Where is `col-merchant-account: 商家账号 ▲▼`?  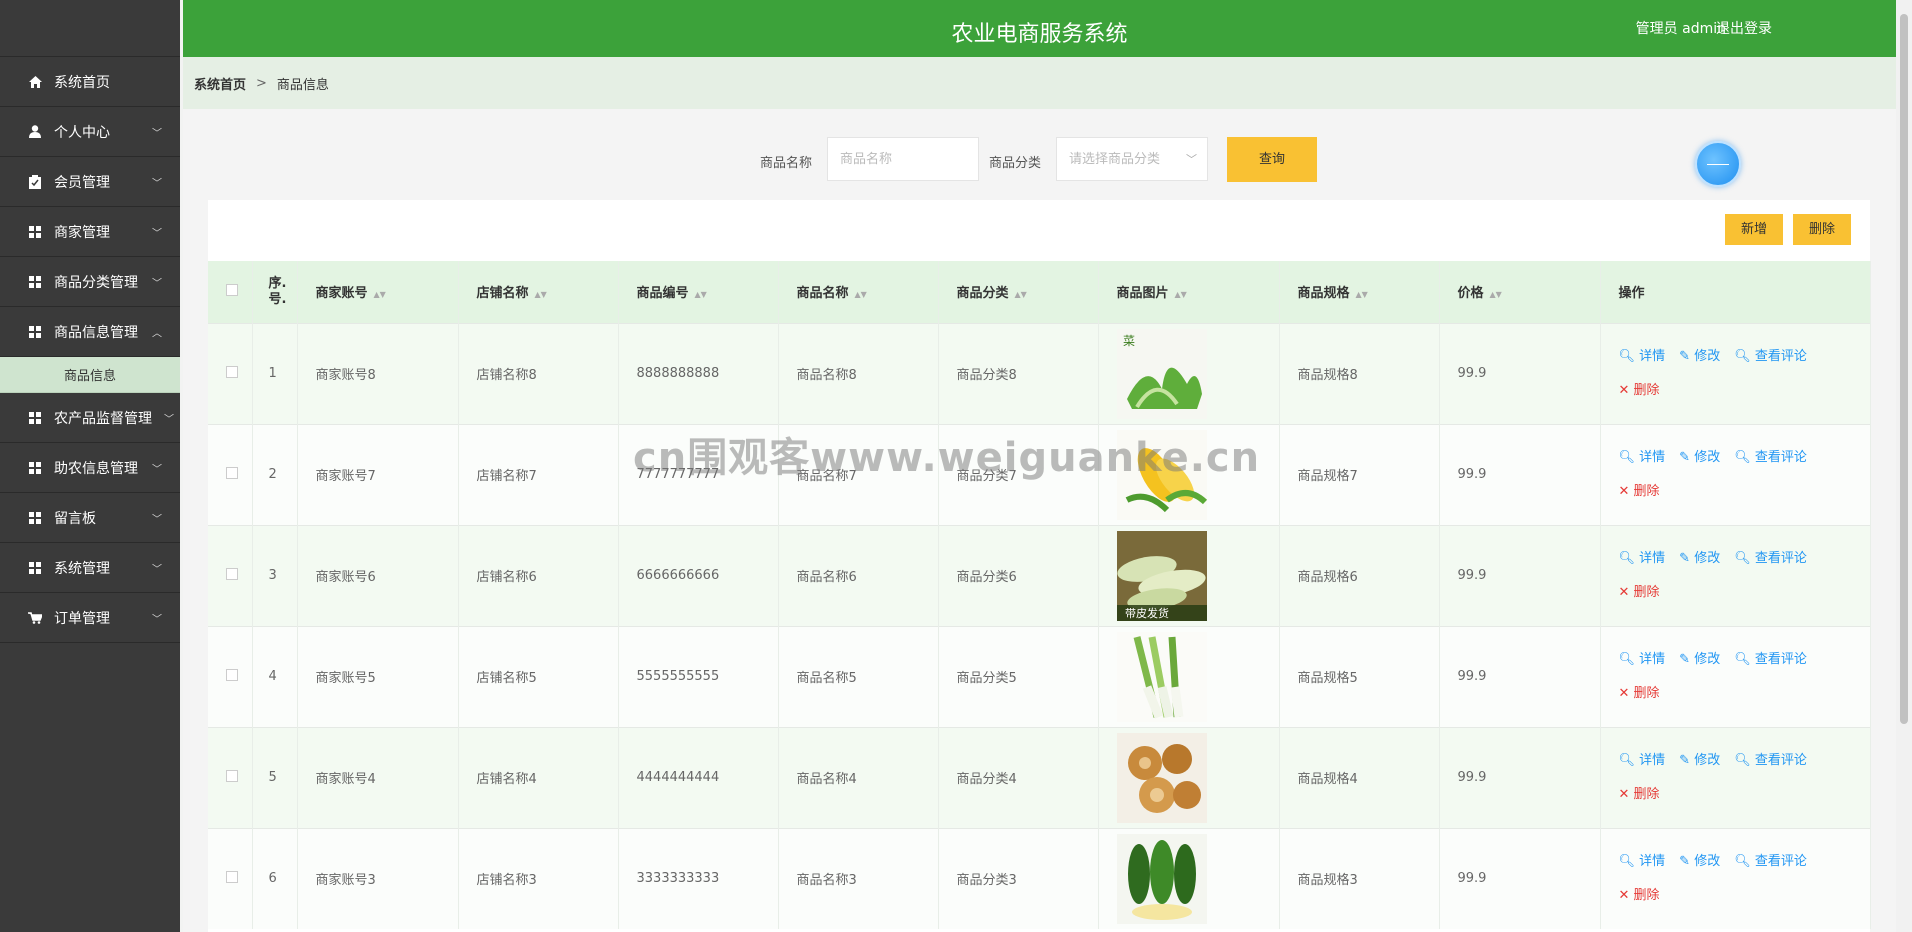 col-merchant-account: 商家账号 ▲▼ is located at coordinates (378, 292).